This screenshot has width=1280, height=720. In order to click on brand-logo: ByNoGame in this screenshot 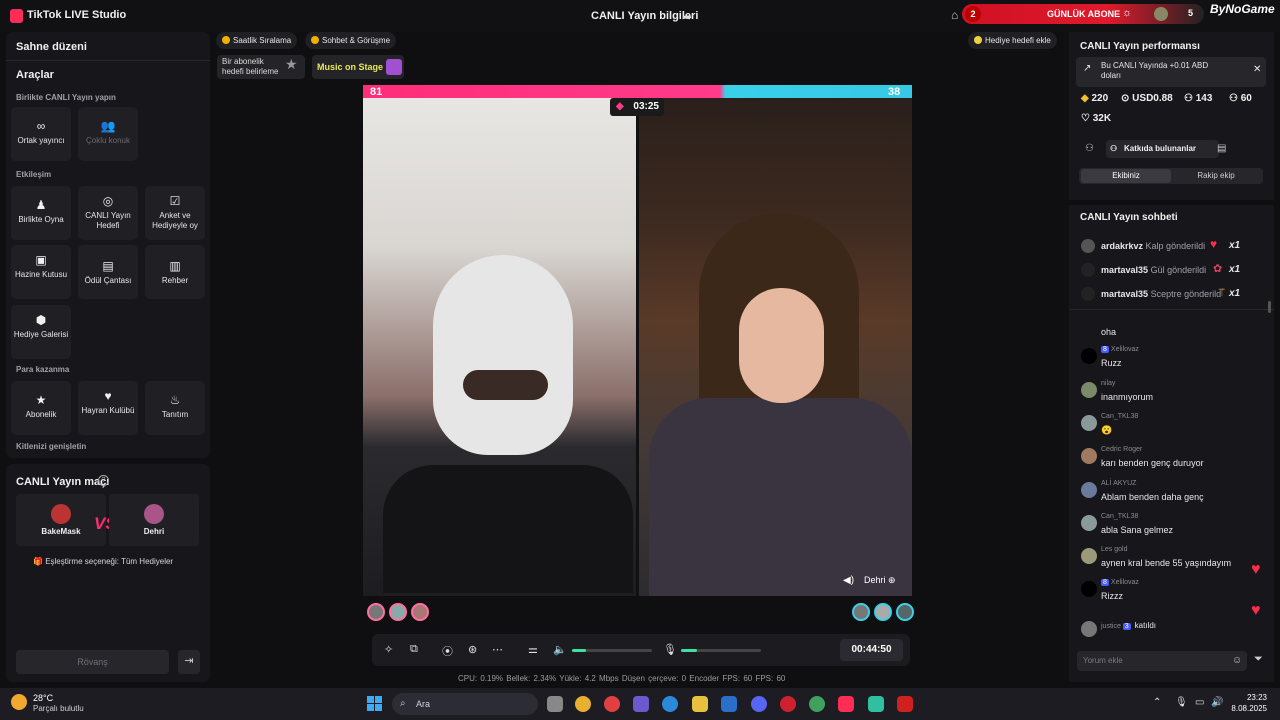, I will do `click(1242, 9)`.